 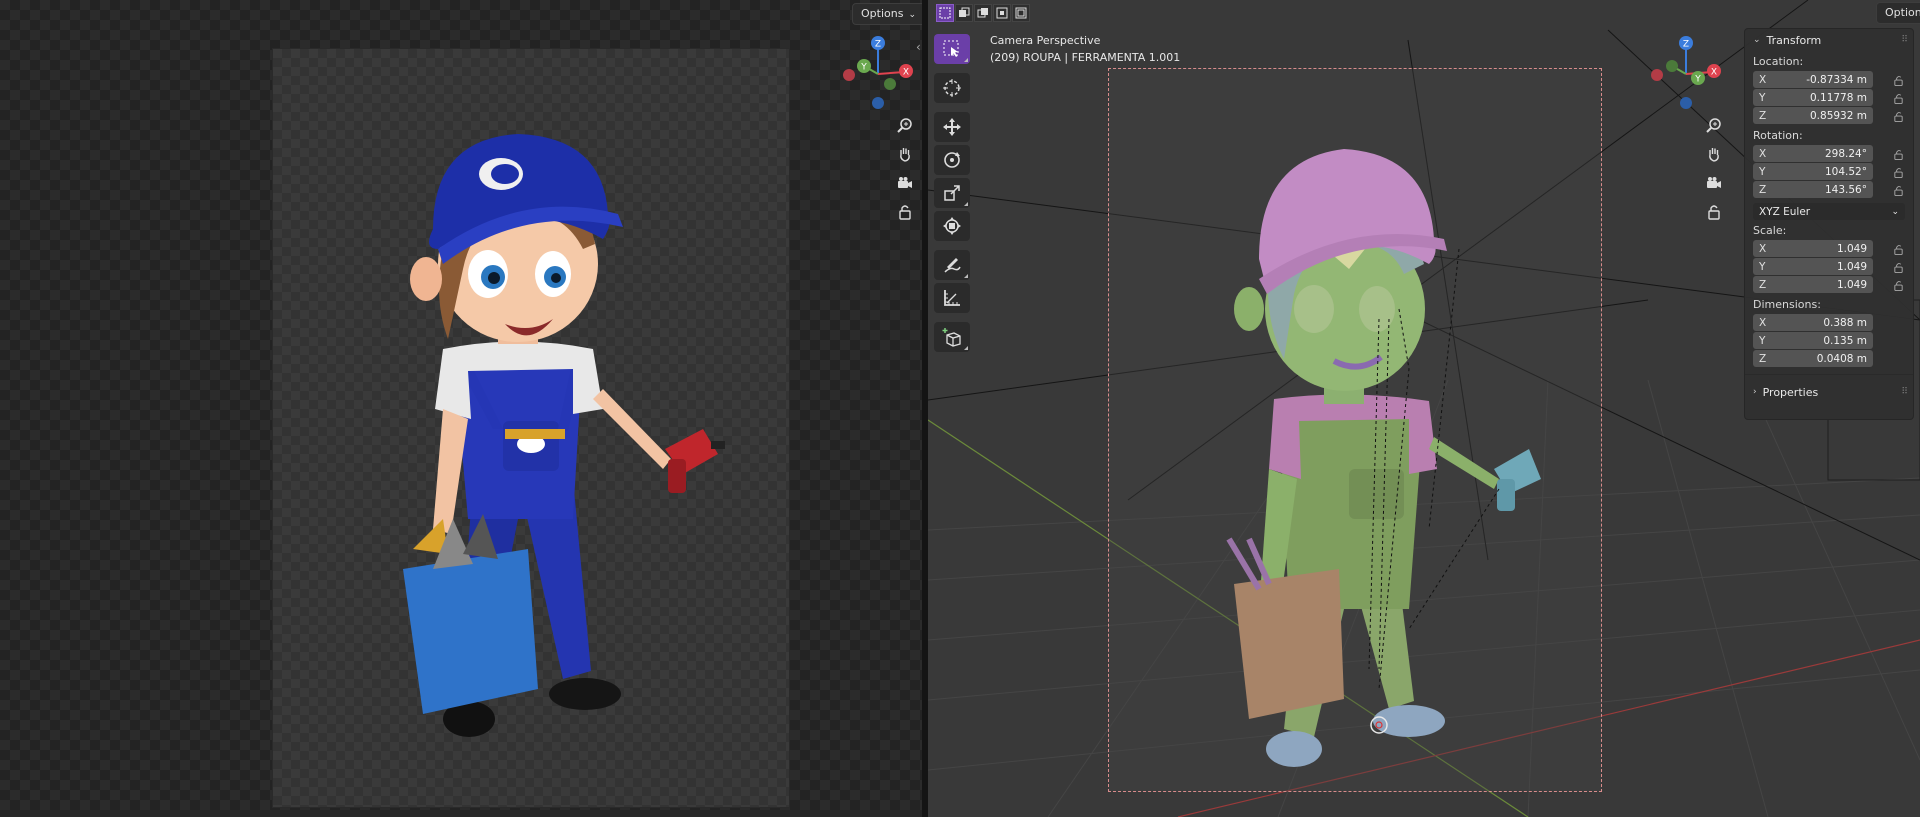 I want to click on chevron-left-icon: ‹, so click(x=918, y=47).